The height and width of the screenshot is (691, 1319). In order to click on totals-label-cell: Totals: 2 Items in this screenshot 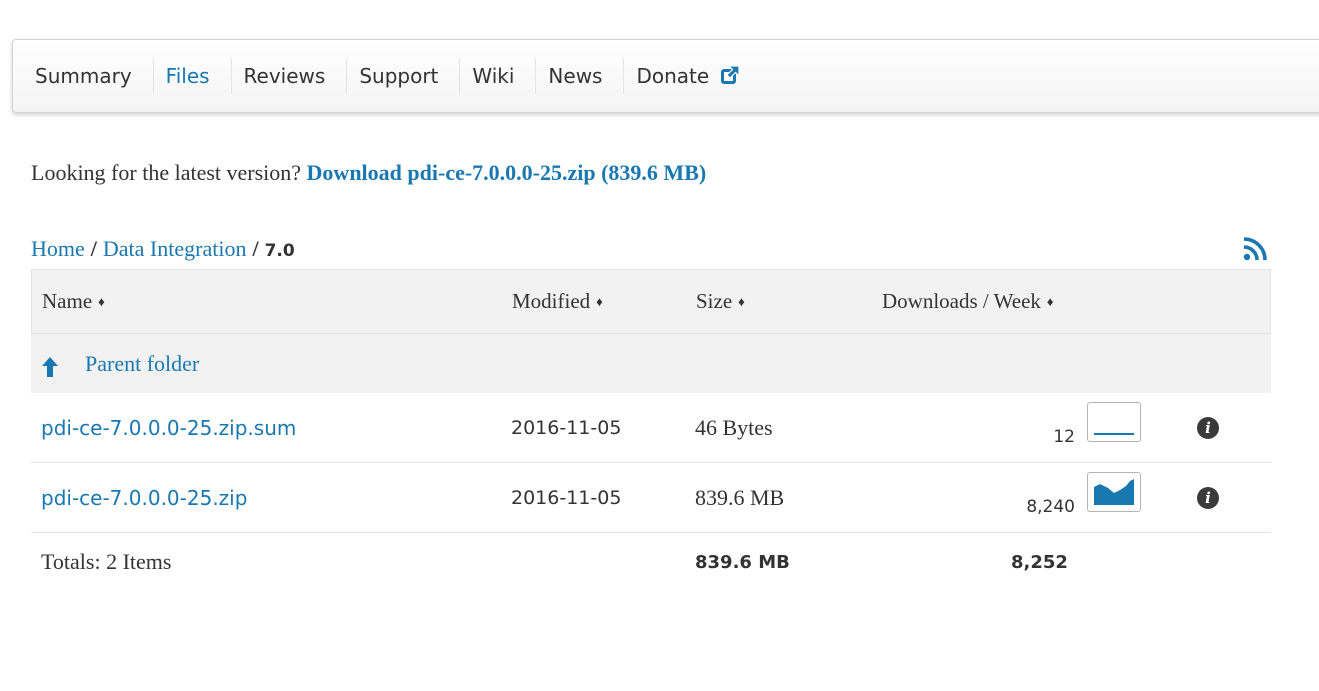, I will do `click(106, 562)`.